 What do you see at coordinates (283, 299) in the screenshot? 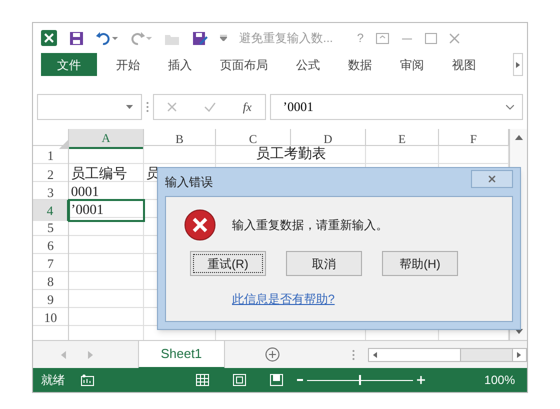
I see `help-link: 此信息是否有帮助?` at bounding box center [283, 299].